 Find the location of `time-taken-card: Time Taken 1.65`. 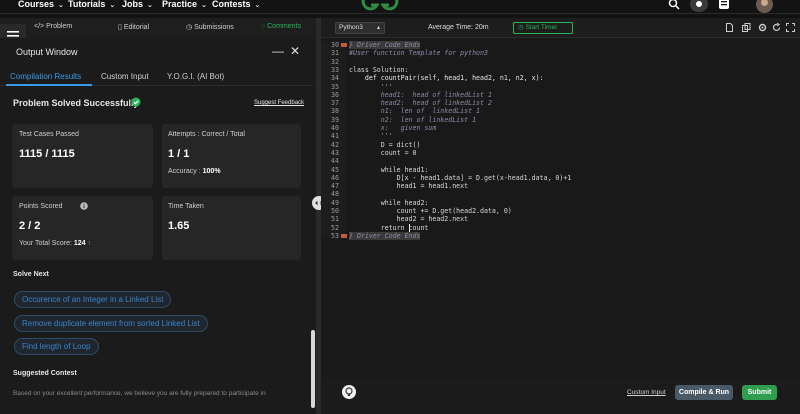

time-taken-card: Time Taken 1.65 is located at coordinates (231, 228).